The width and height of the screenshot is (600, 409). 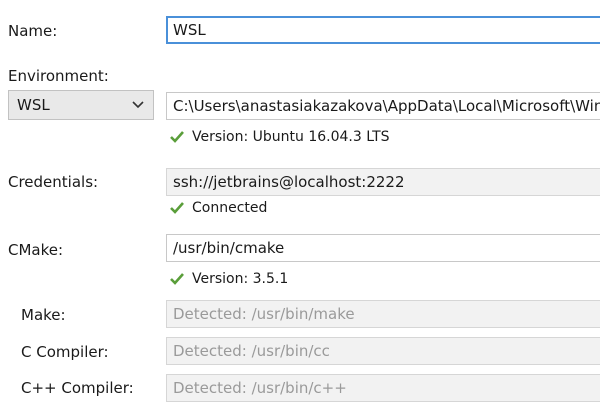 What do you see at coordinates (383, 248) in the screenshot?
I see `cmake-path-input: /usr/bin/cmake` at bounding box center [383, 248].